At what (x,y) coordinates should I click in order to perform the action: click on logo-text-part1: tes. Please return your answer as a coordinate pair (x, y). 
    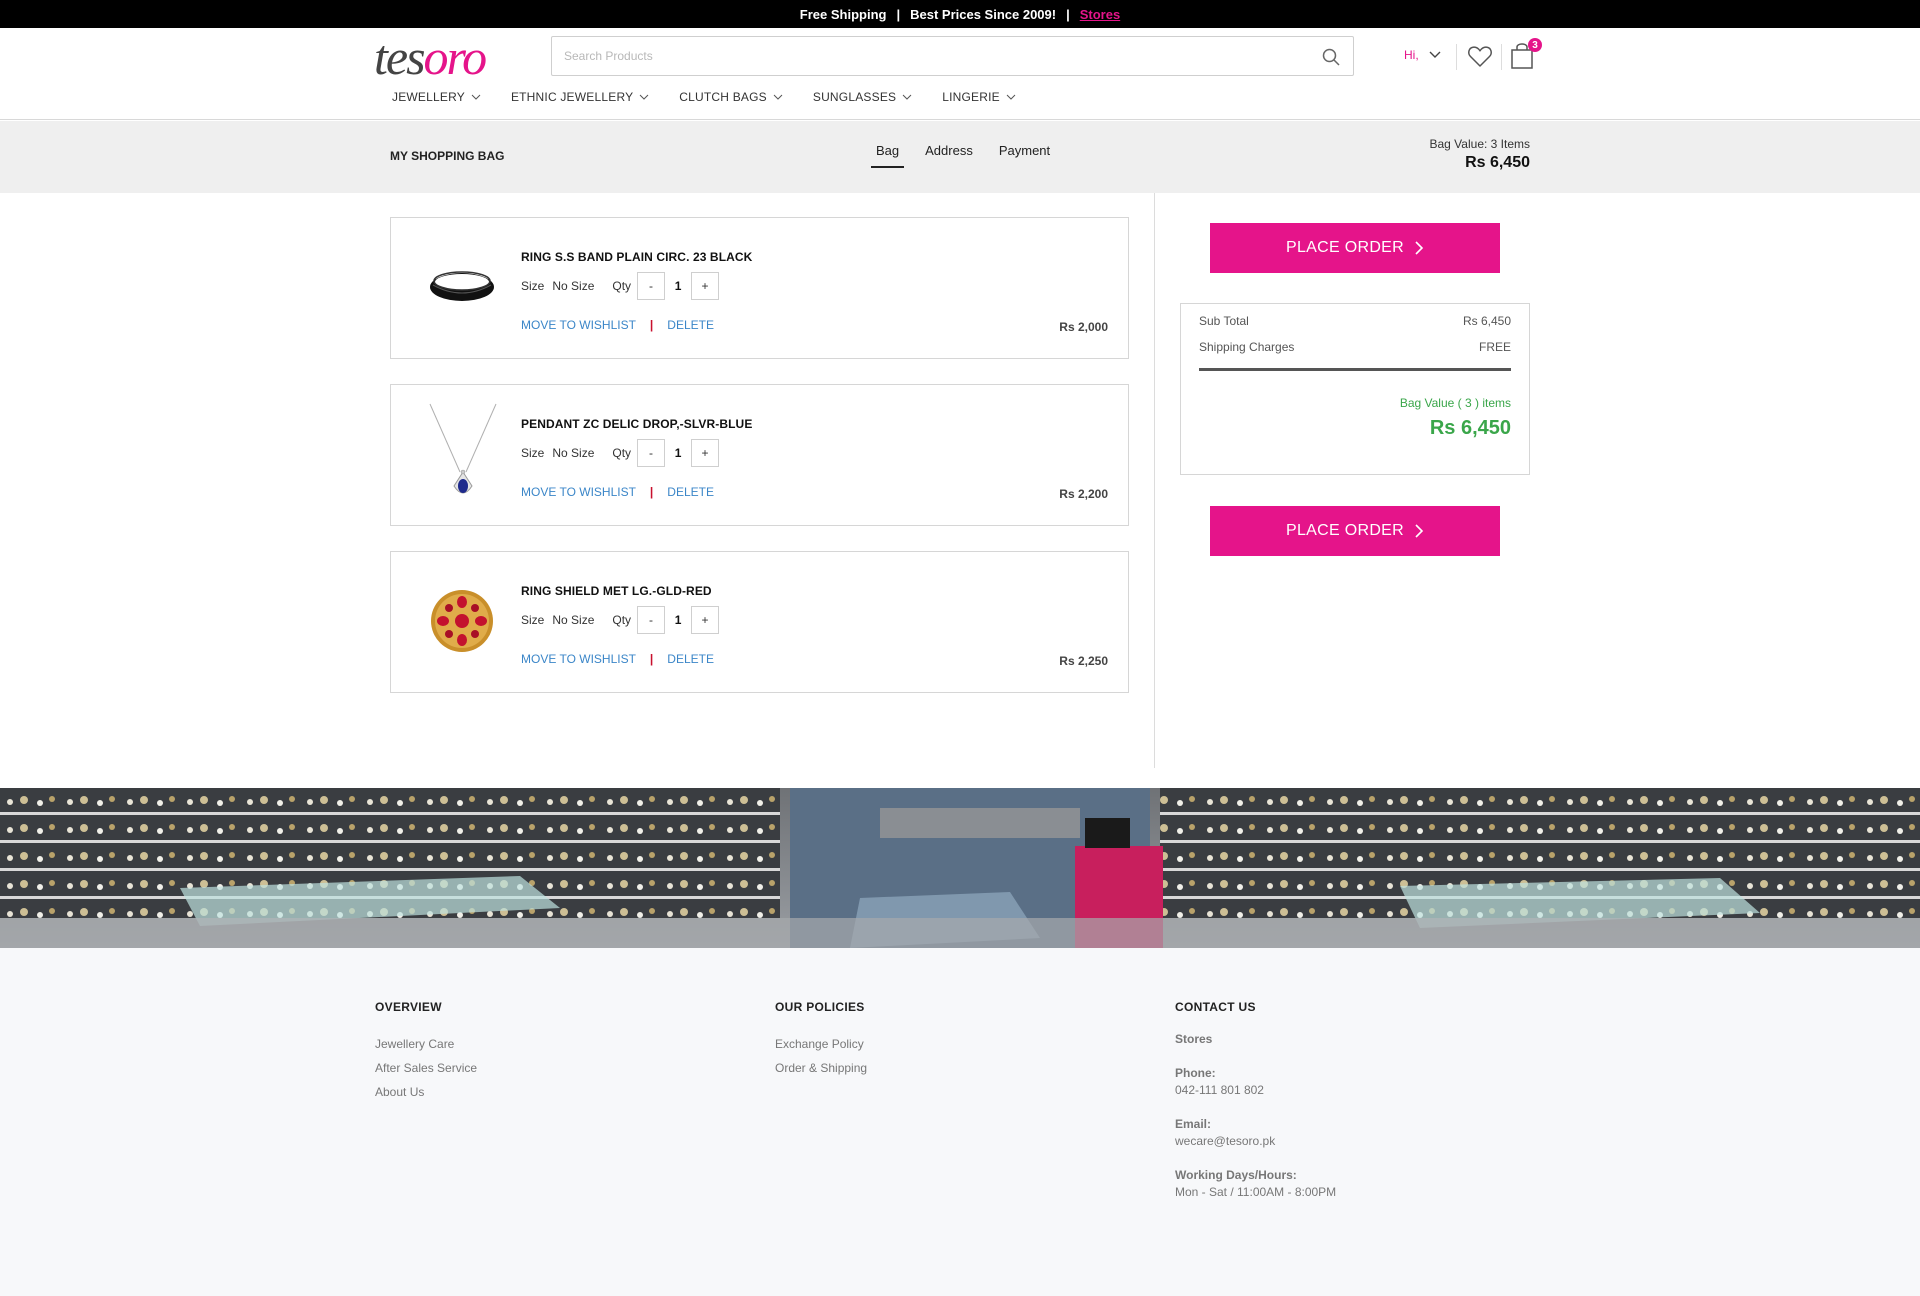
    Looking at the image, I should click on (400, 57).